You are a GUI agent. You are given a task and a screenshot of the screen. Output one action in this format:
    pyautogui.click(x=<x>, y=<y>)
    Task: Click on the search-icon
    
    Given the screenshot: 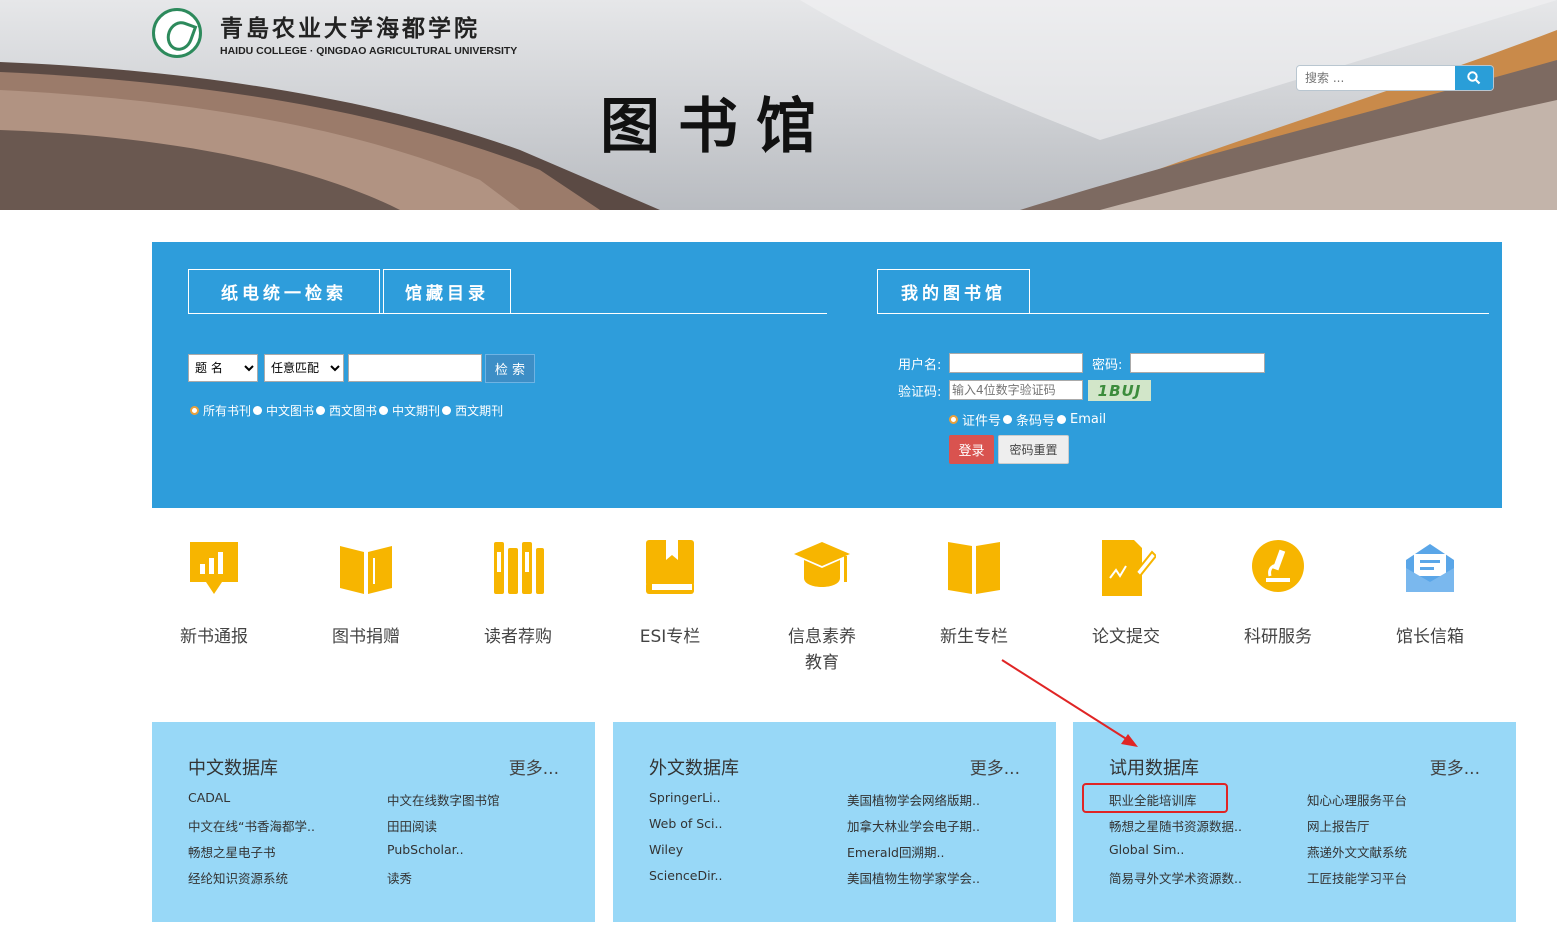 What is the action you would take?
    pyautogui.click(x=1474, y=78)
    